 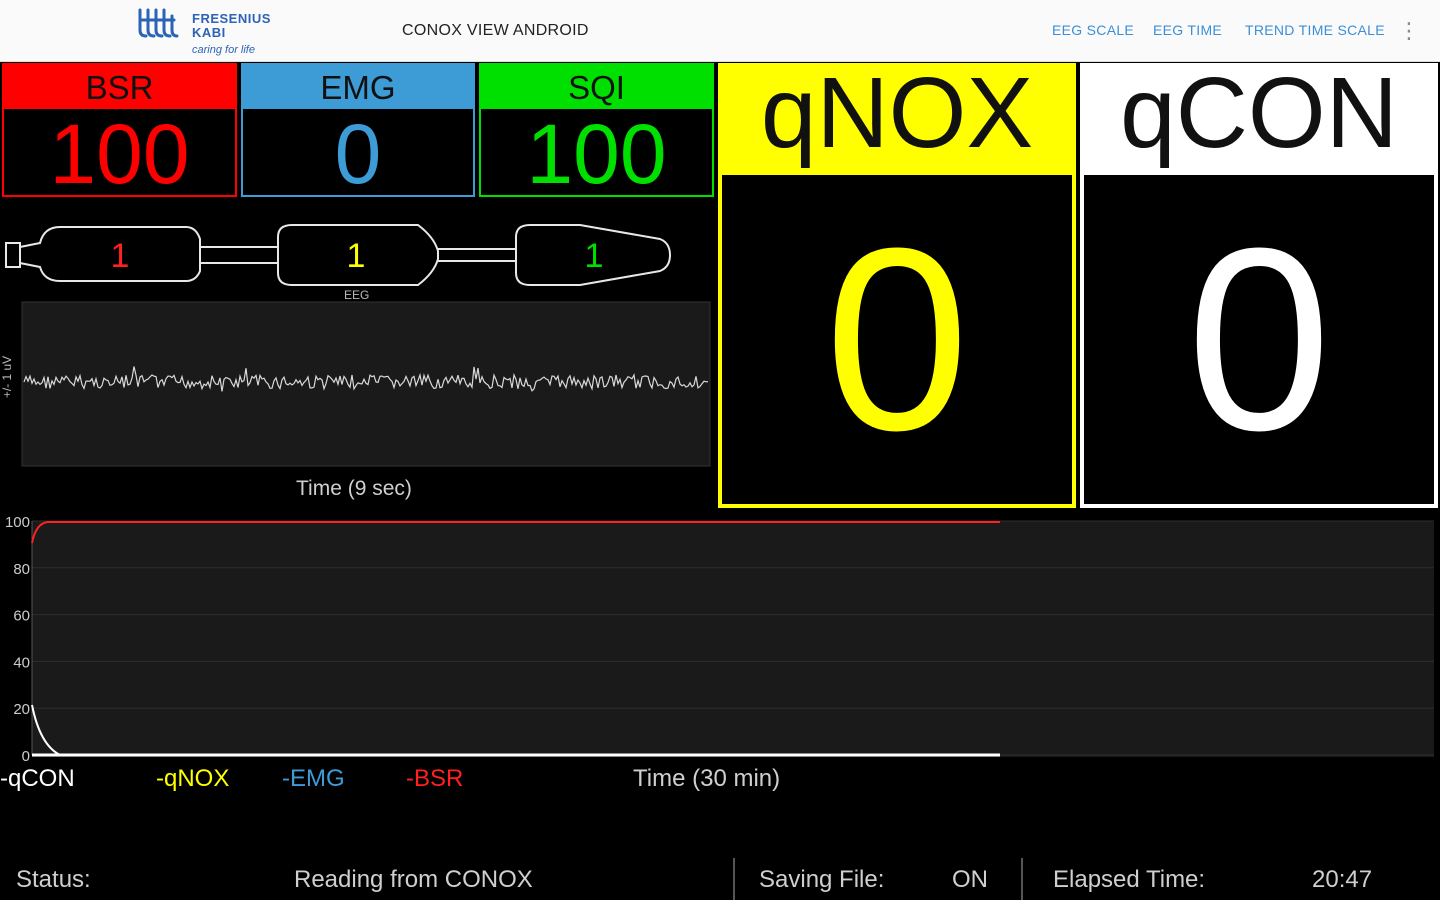 I want to click on sqi-label: SQI, so click(x=596, y=86).